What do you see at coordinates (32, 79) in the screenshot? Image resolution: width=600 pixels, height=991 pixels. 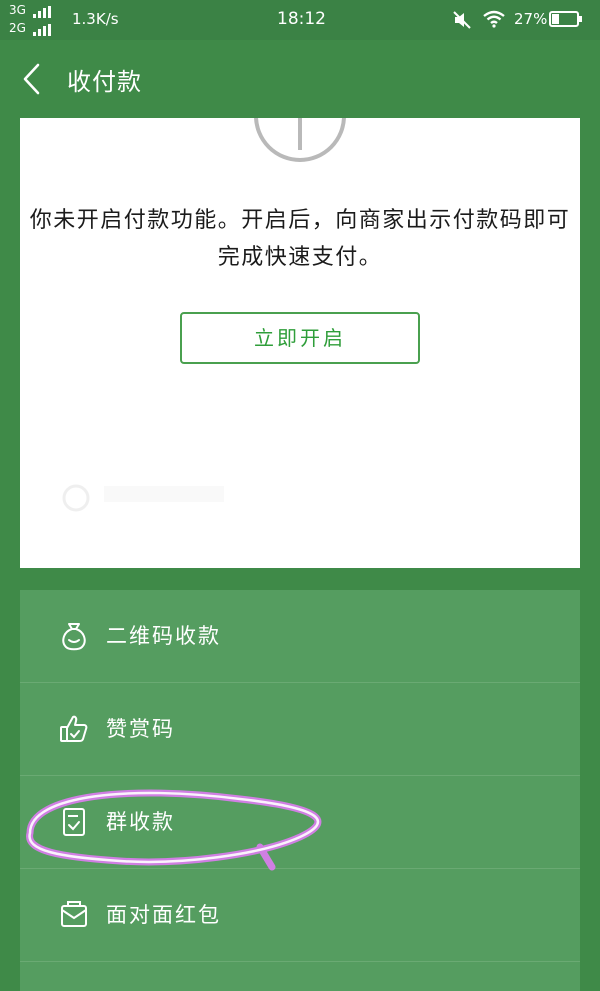 I see `chevron-left-icon` at bounding box center [32, 79].